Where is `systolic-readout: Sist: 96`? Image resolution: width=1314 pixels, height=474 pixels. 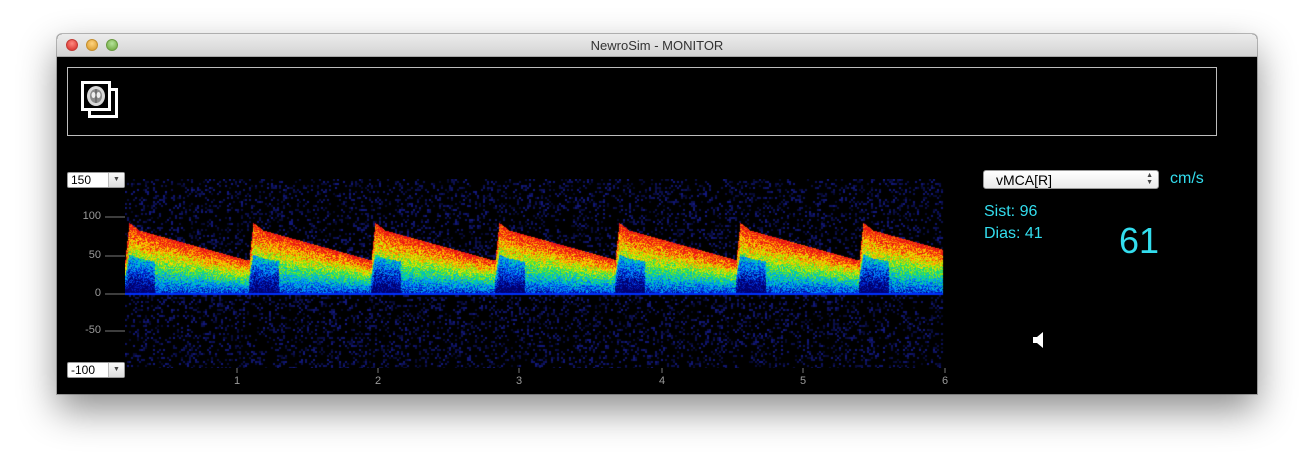
systolic-readout: Sist: 96 is located at coordinates (1011, 211).